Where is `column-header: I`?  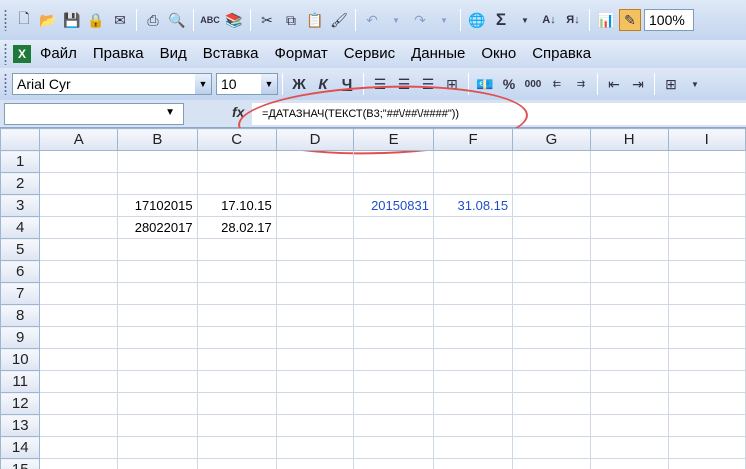 column-header: I is located at coordinates (706, 139).